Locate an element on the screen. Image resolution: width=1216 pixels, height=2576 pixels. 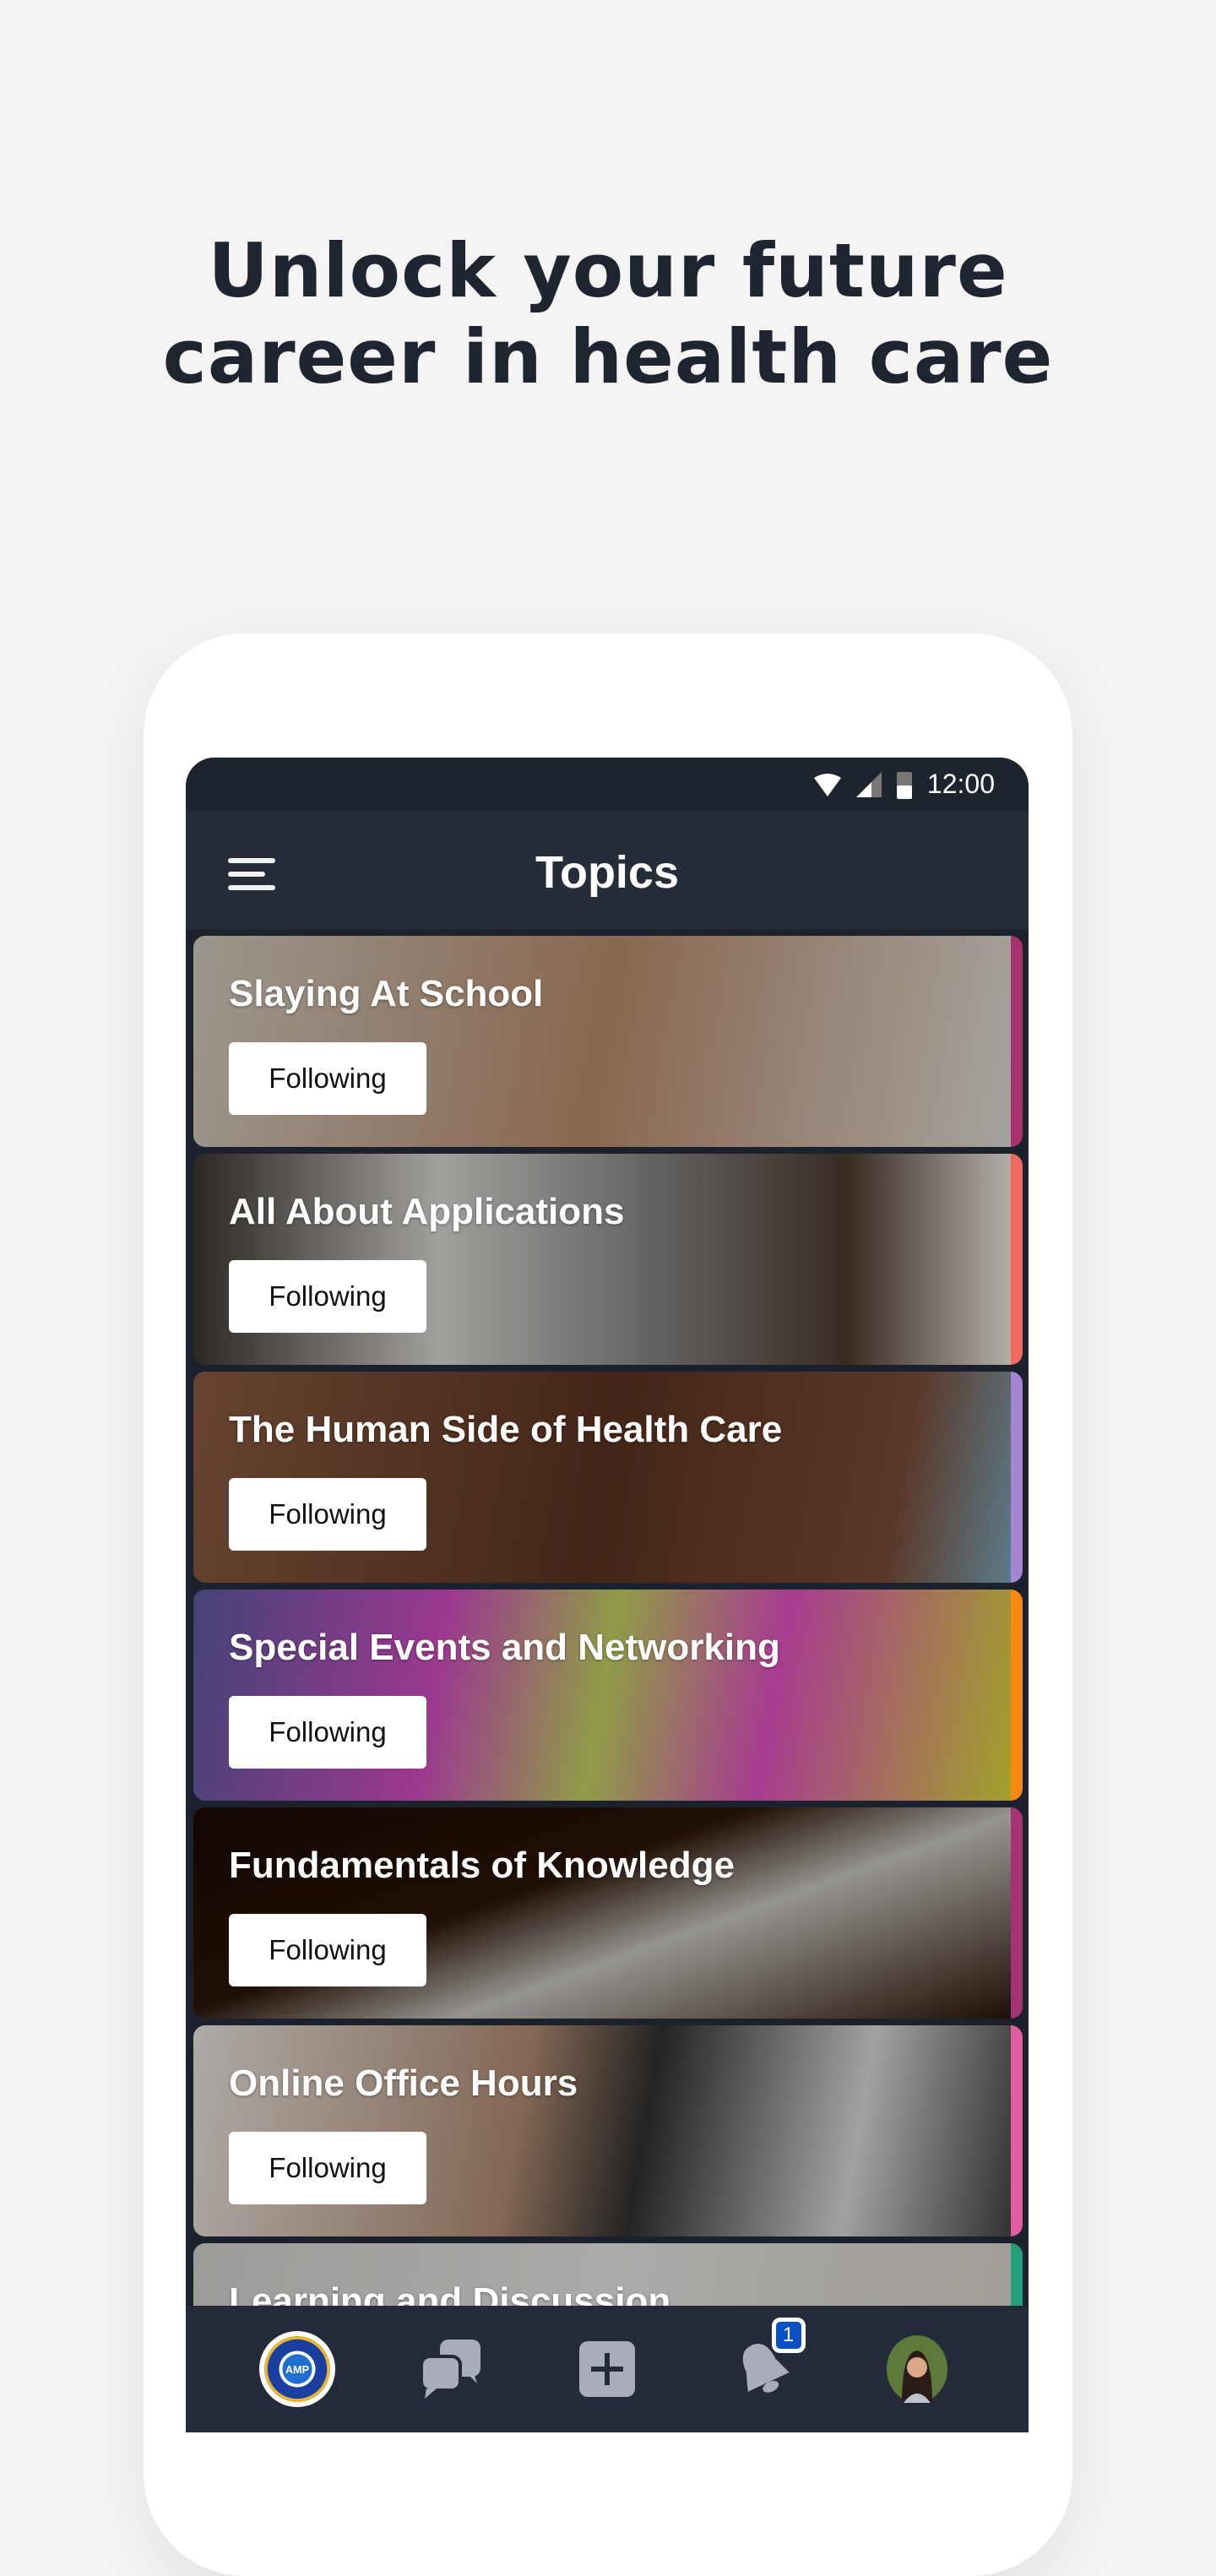
page-title: Topics is located at coordinates (607, 872).